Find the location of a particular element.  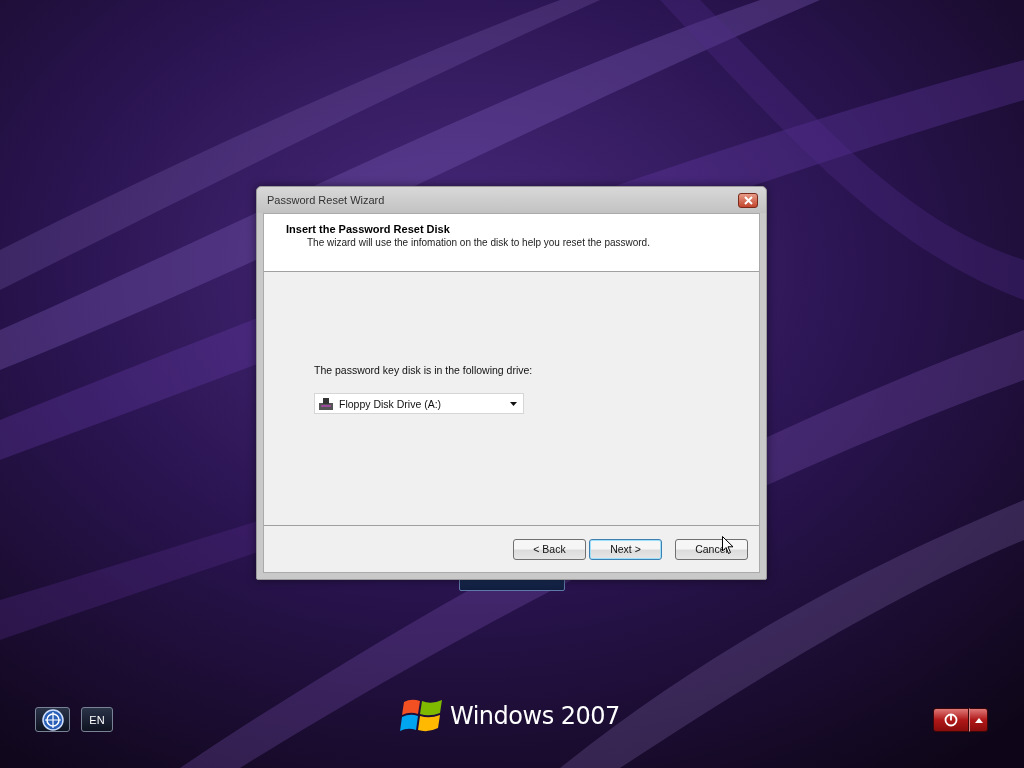

power-icon is located at coordinates (951, 720).